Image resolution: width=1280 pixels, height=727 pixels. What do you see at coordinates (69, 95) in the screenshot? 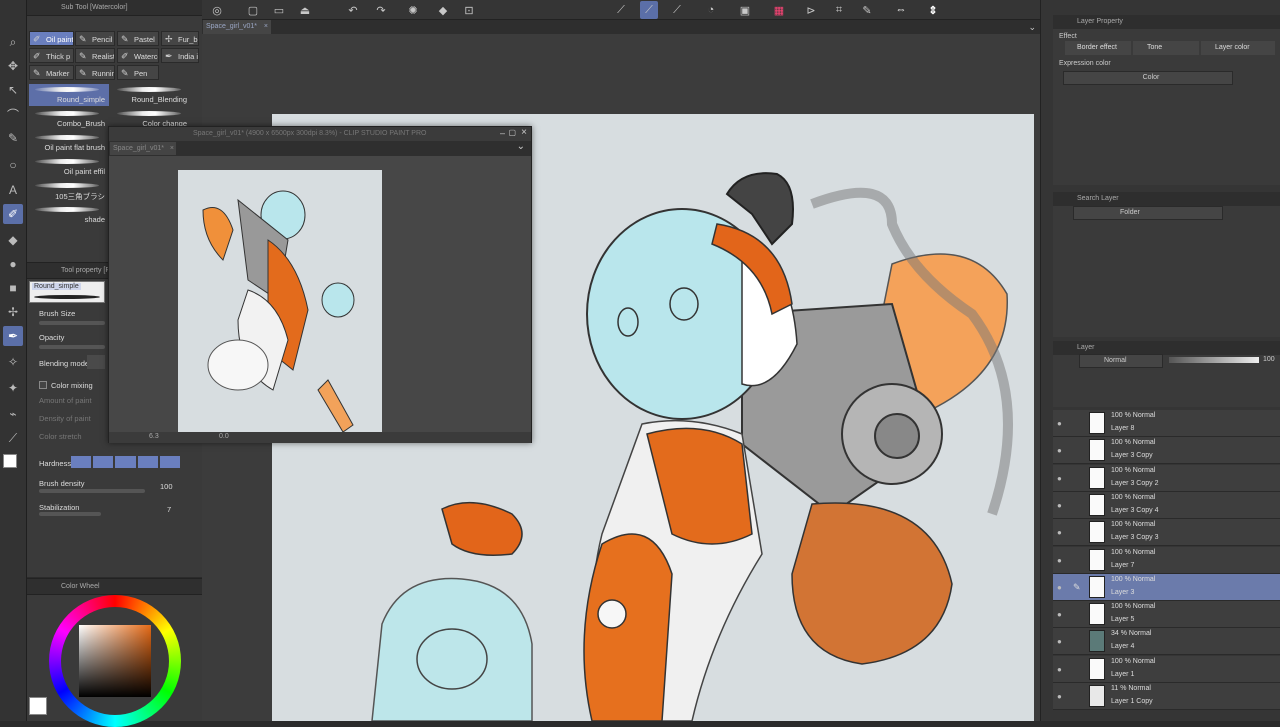
I see `brush-preset-item: Round_simple` at bounding box center [69, 95].